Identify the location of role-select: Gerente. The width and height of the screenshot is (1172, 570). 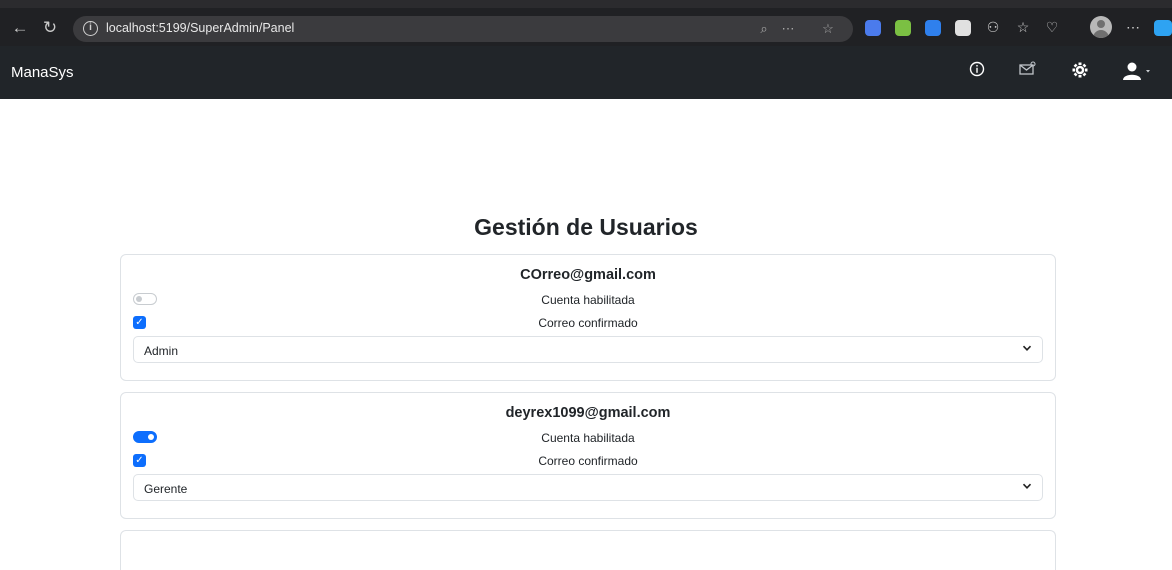
(588, 487).